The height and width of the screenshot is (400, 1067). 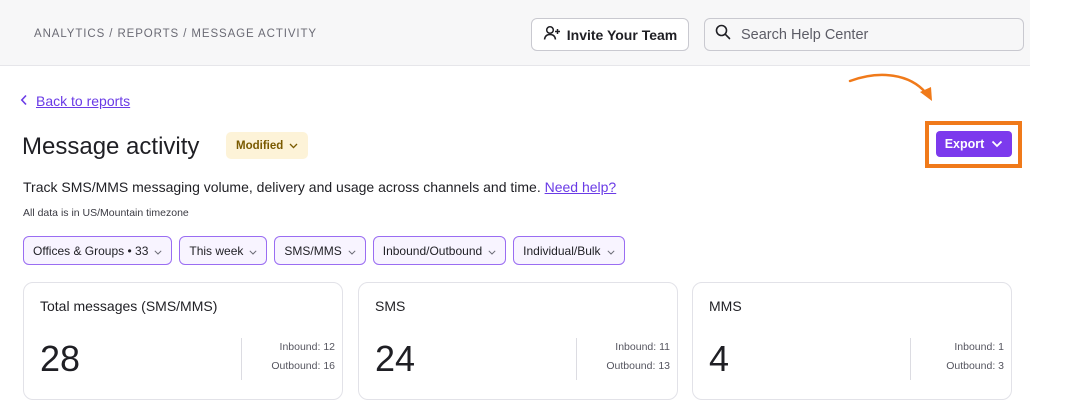 I want to click on filter-date-range: This week, so click(x=223, y=250).